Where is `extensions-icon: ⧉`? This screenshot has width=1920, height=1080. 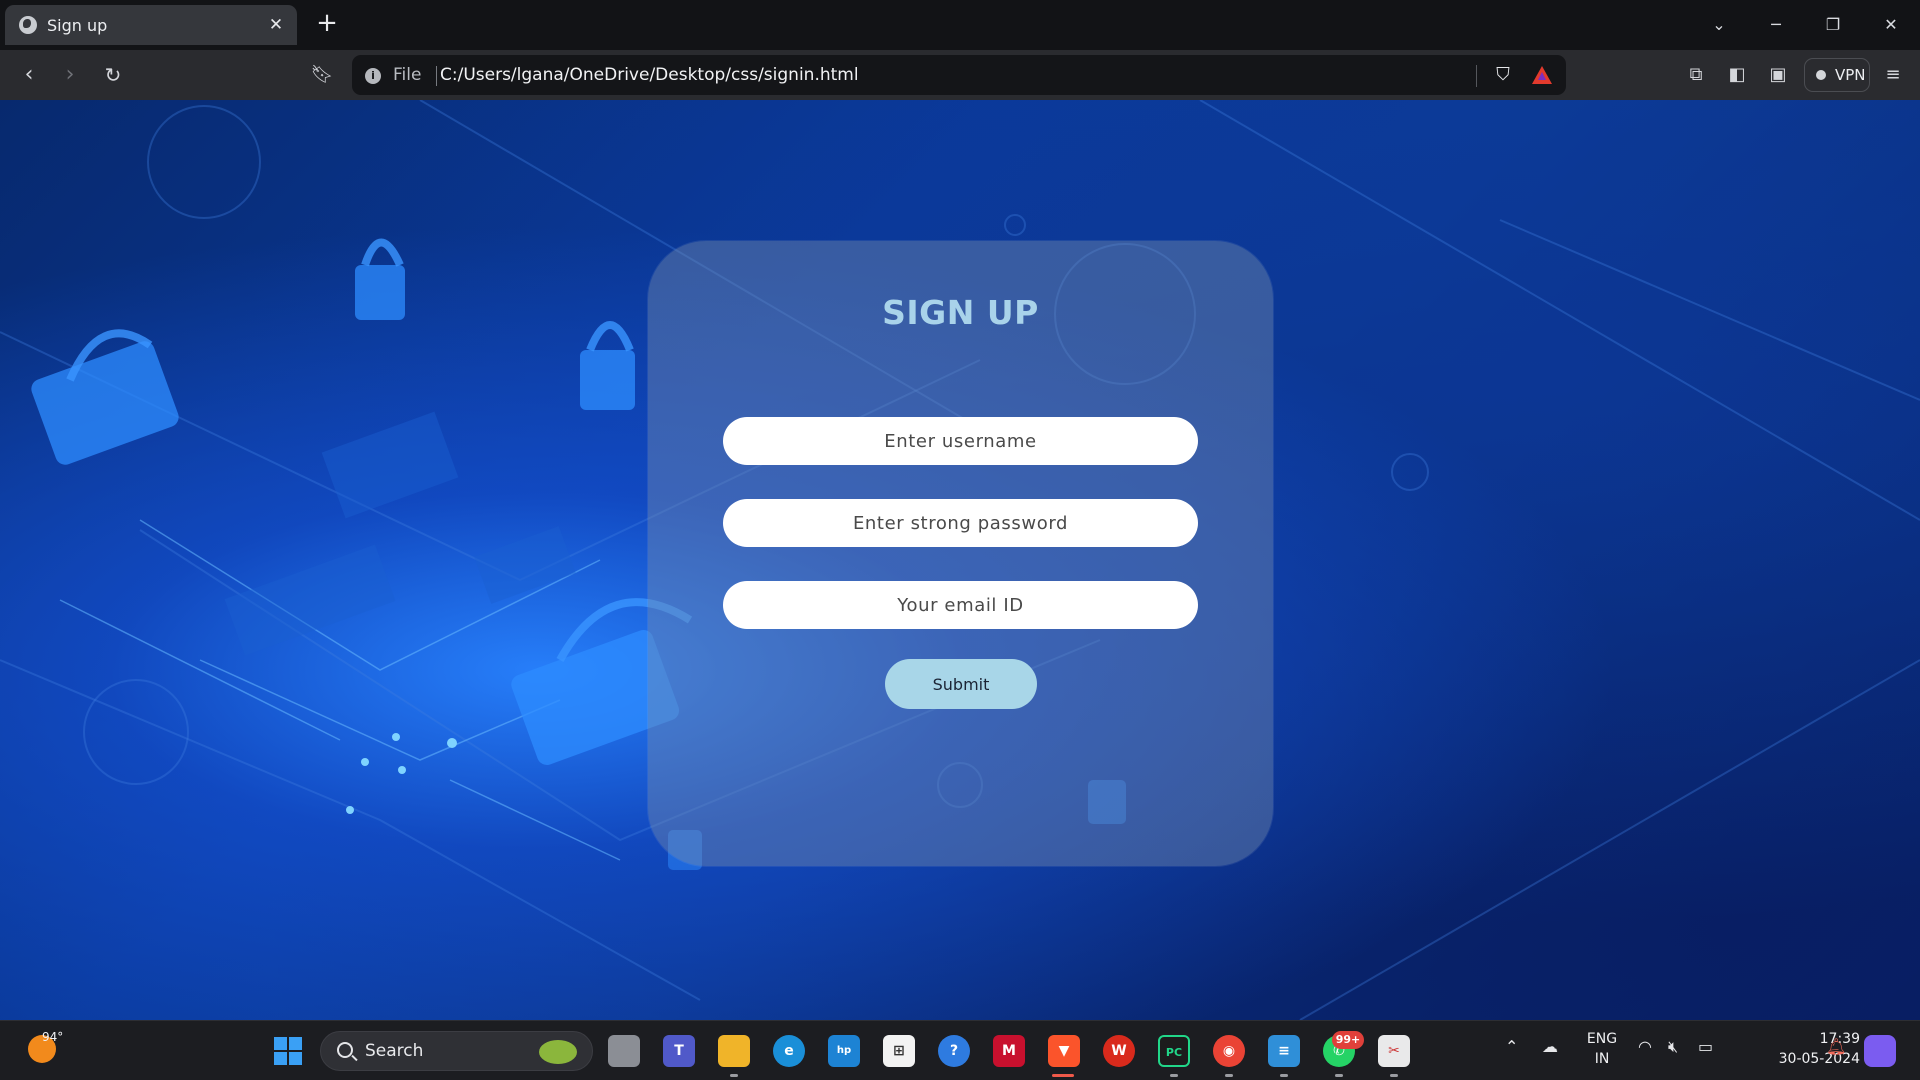
extensions-icon: ⧉ is located at coordinates (1696, 75).